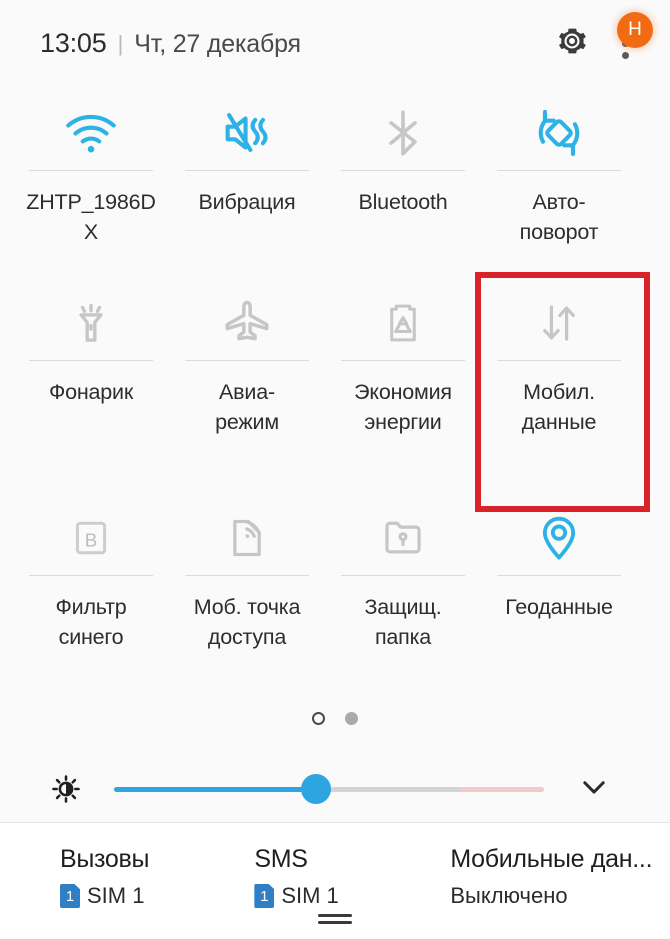 This screenshot has width=670, height=939. What do you see at coordinates (247, 202) in the screenshot?
I see `tile-label: Вибрация` at bounding box center [247, 202].